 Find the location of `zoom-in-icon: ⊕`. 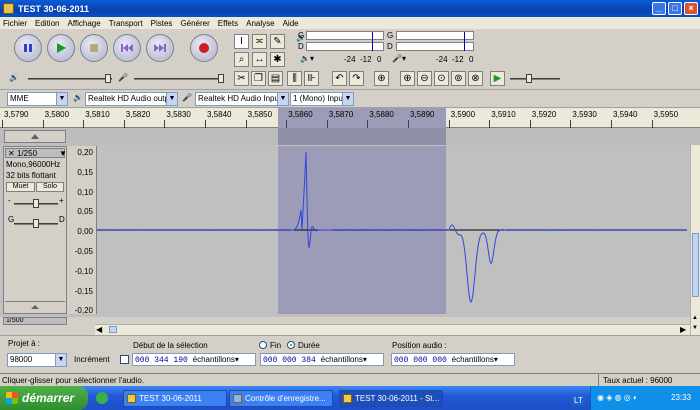

zoom-in-icon: ⊕ is located at coordinates (407, 78).